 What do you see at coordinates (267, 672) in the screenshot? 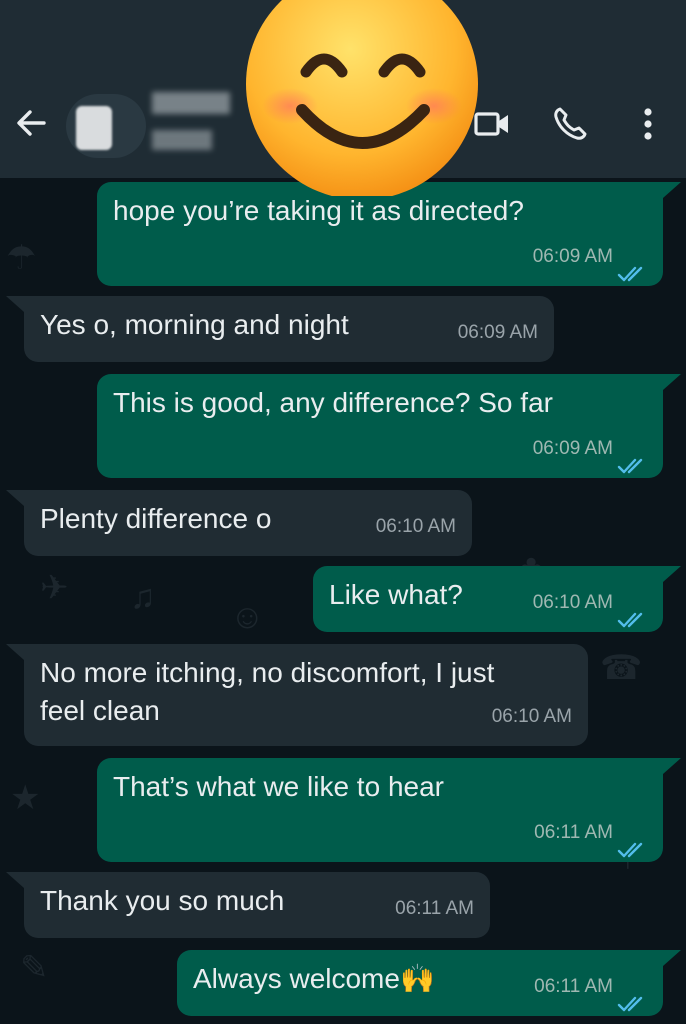
I see `message-text: No more itching, no discomfort, I just` at bounding box center [267, 672].